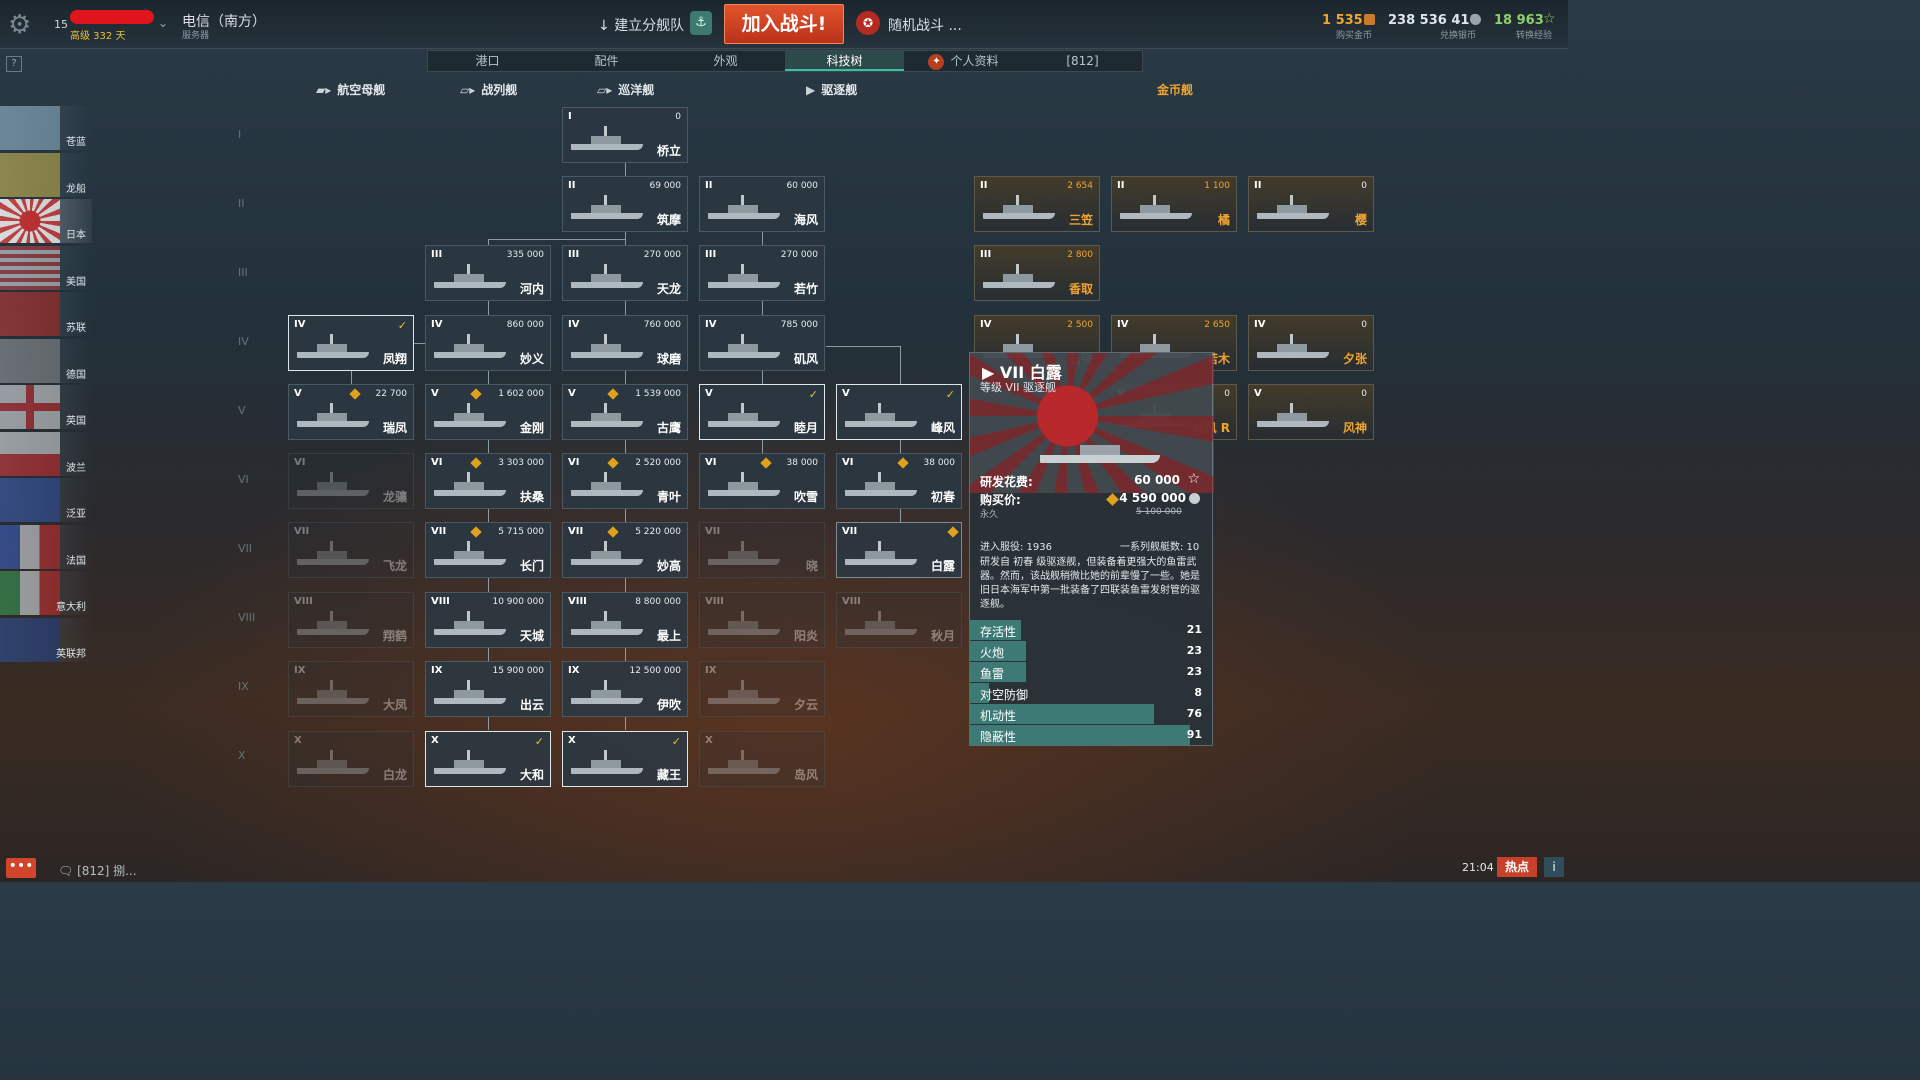 Image resolution: width=1920 pixels, height=1080 pixels. Describe the element at coordinates (831, 89) in the screenshot. I see `class-header-destroyer: ▶ 驱逐舰` at that location.